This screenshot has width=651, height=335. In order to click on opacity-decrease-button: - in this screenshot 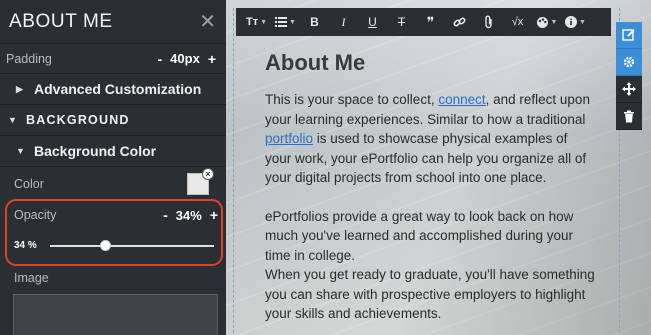, I will do `click(165, 215)`.